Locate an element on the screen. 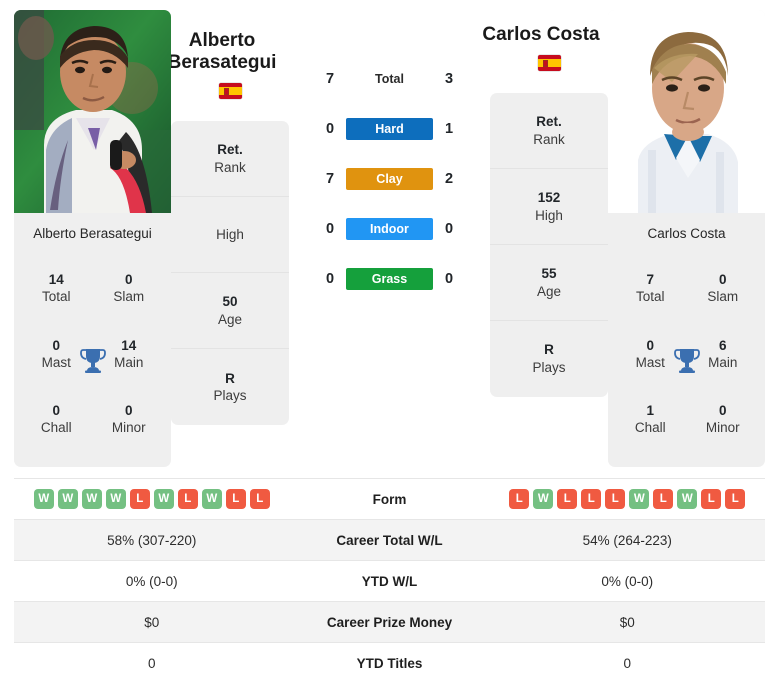 This screenshot has height=699, width=779. right-player-stat-stack: Ret. Rank 152 High 55 Age R Plays is located at coordinates (549, 245).